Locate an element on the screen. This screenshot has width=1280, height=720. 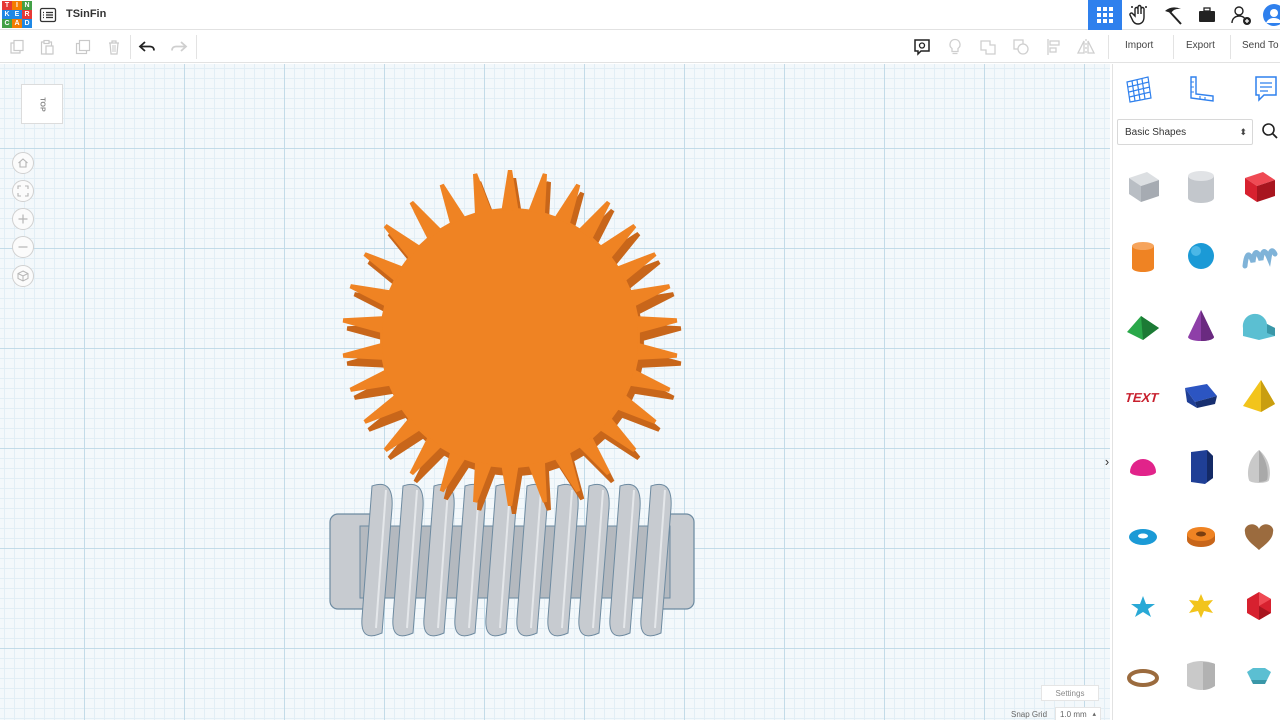
logo-letter: C is located at coordinates (7, 23).